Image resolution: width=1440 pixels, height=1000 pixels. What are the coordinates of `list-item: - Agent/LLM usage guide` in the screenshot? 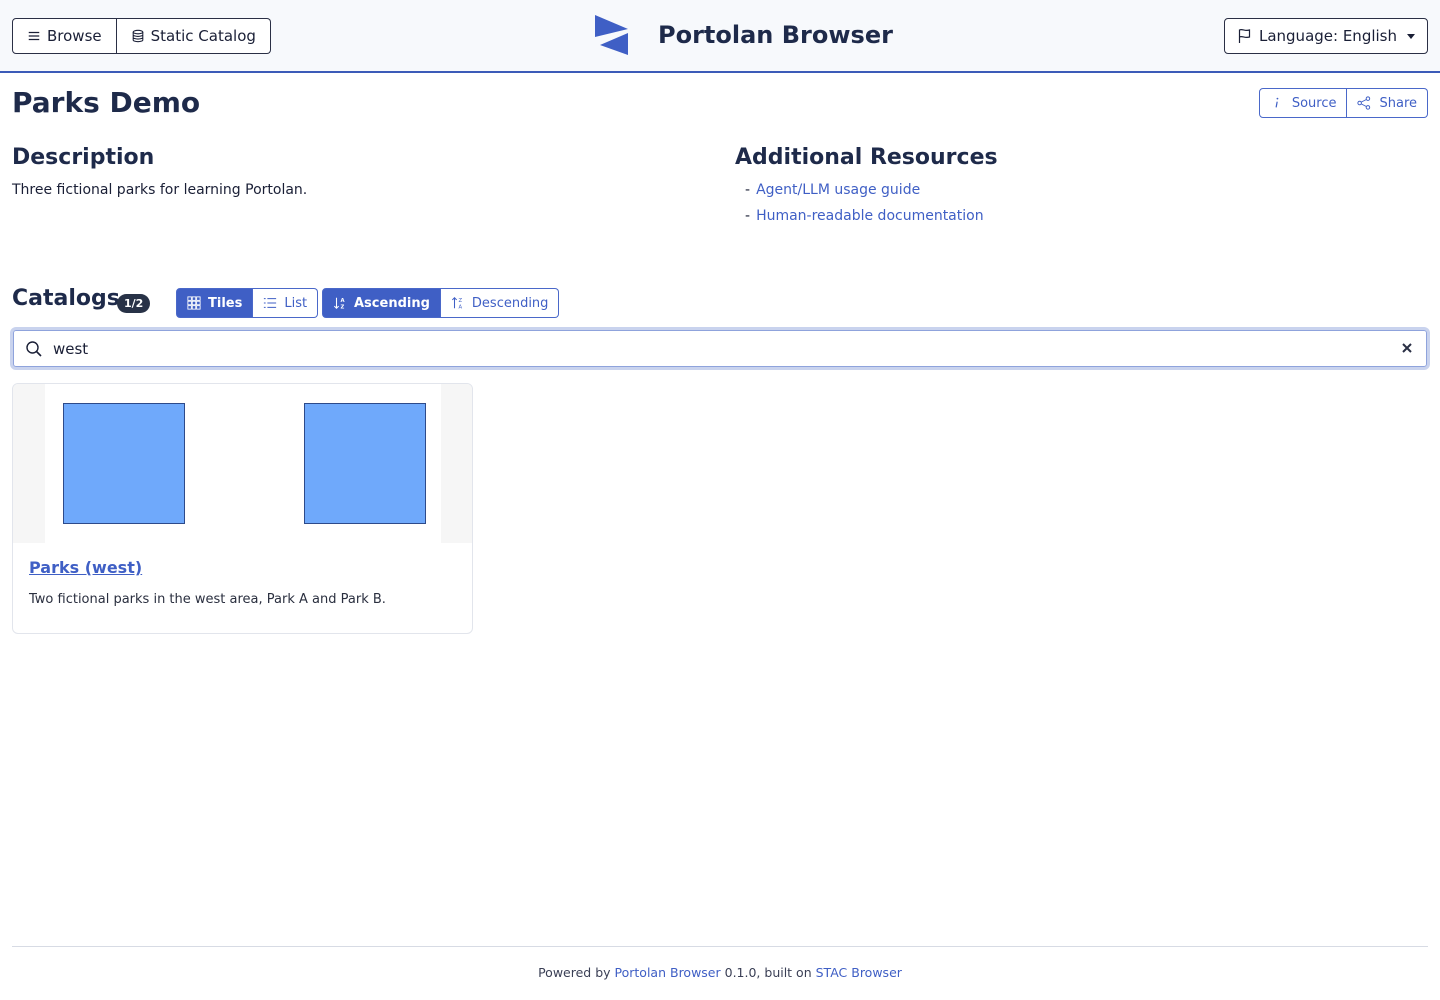 It's located at (864, 195).